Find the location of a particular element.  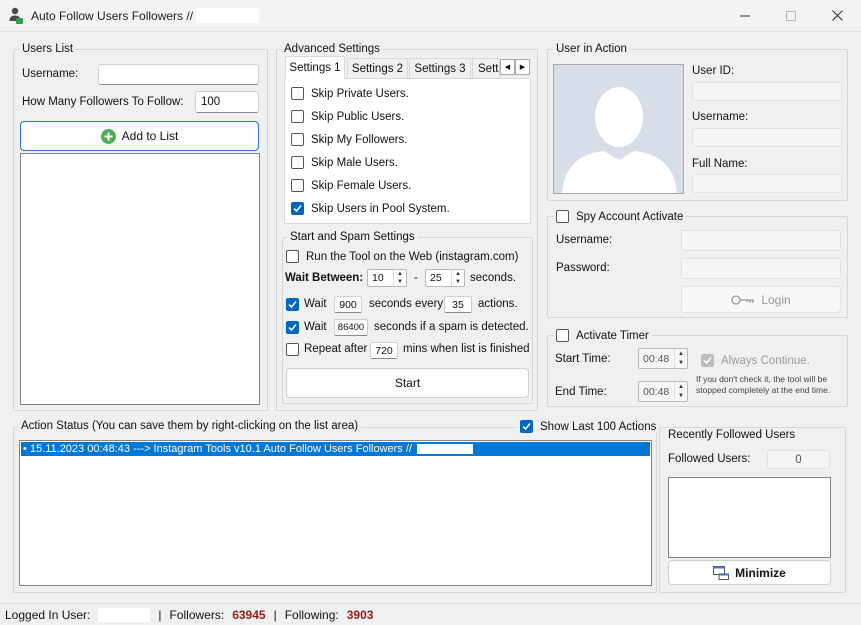

spy-account-option: Spy Account Activate is located at coordinates (620, 216).